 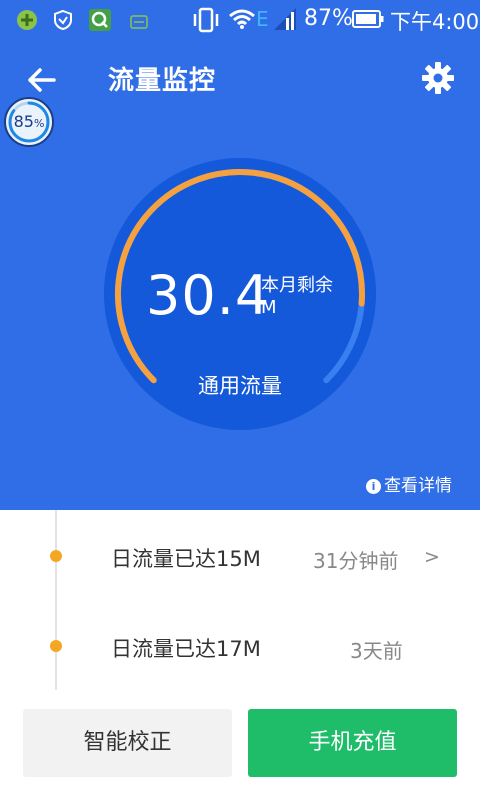 What do you see at coordinates (376, 651) in the screenshot?
I see `timeline-item-time: 3天前` at bounding box center [376, 651].